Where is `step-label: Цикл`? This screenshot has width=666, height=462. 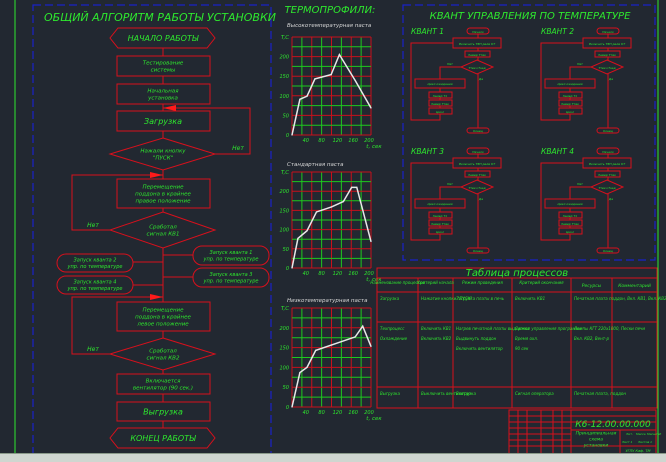
step-label: Цикл is located at coordinates (440, 112).